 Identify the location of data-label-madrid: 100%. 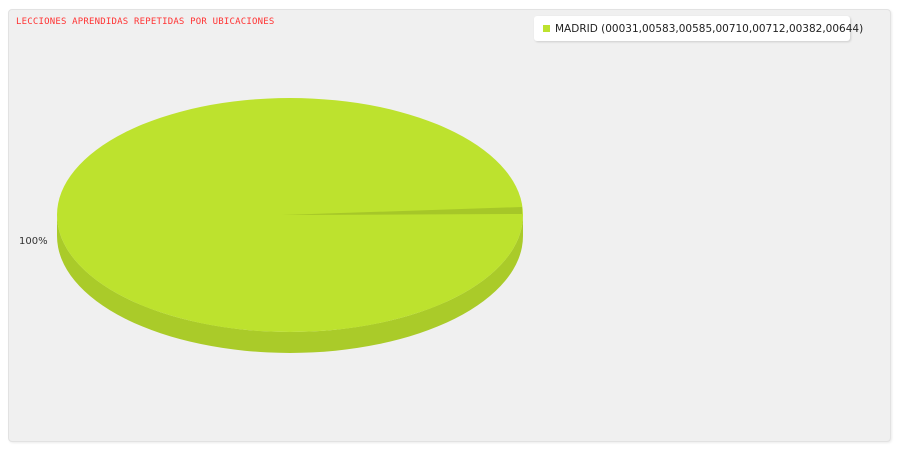
(33, 241).